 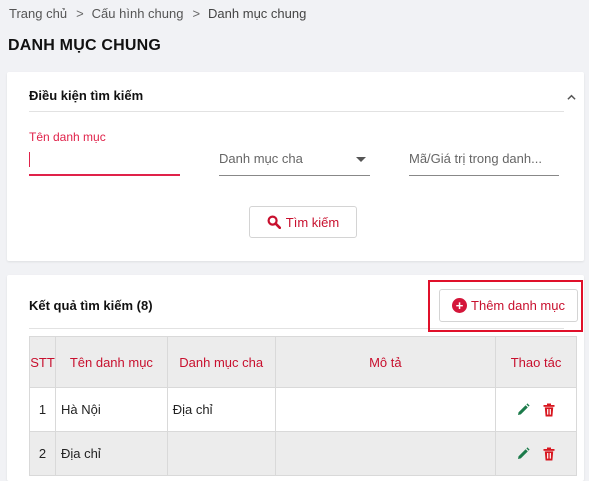 I want to click on search-section-title: Điều kiện tìm kiếm, so click(x=86, y=95).